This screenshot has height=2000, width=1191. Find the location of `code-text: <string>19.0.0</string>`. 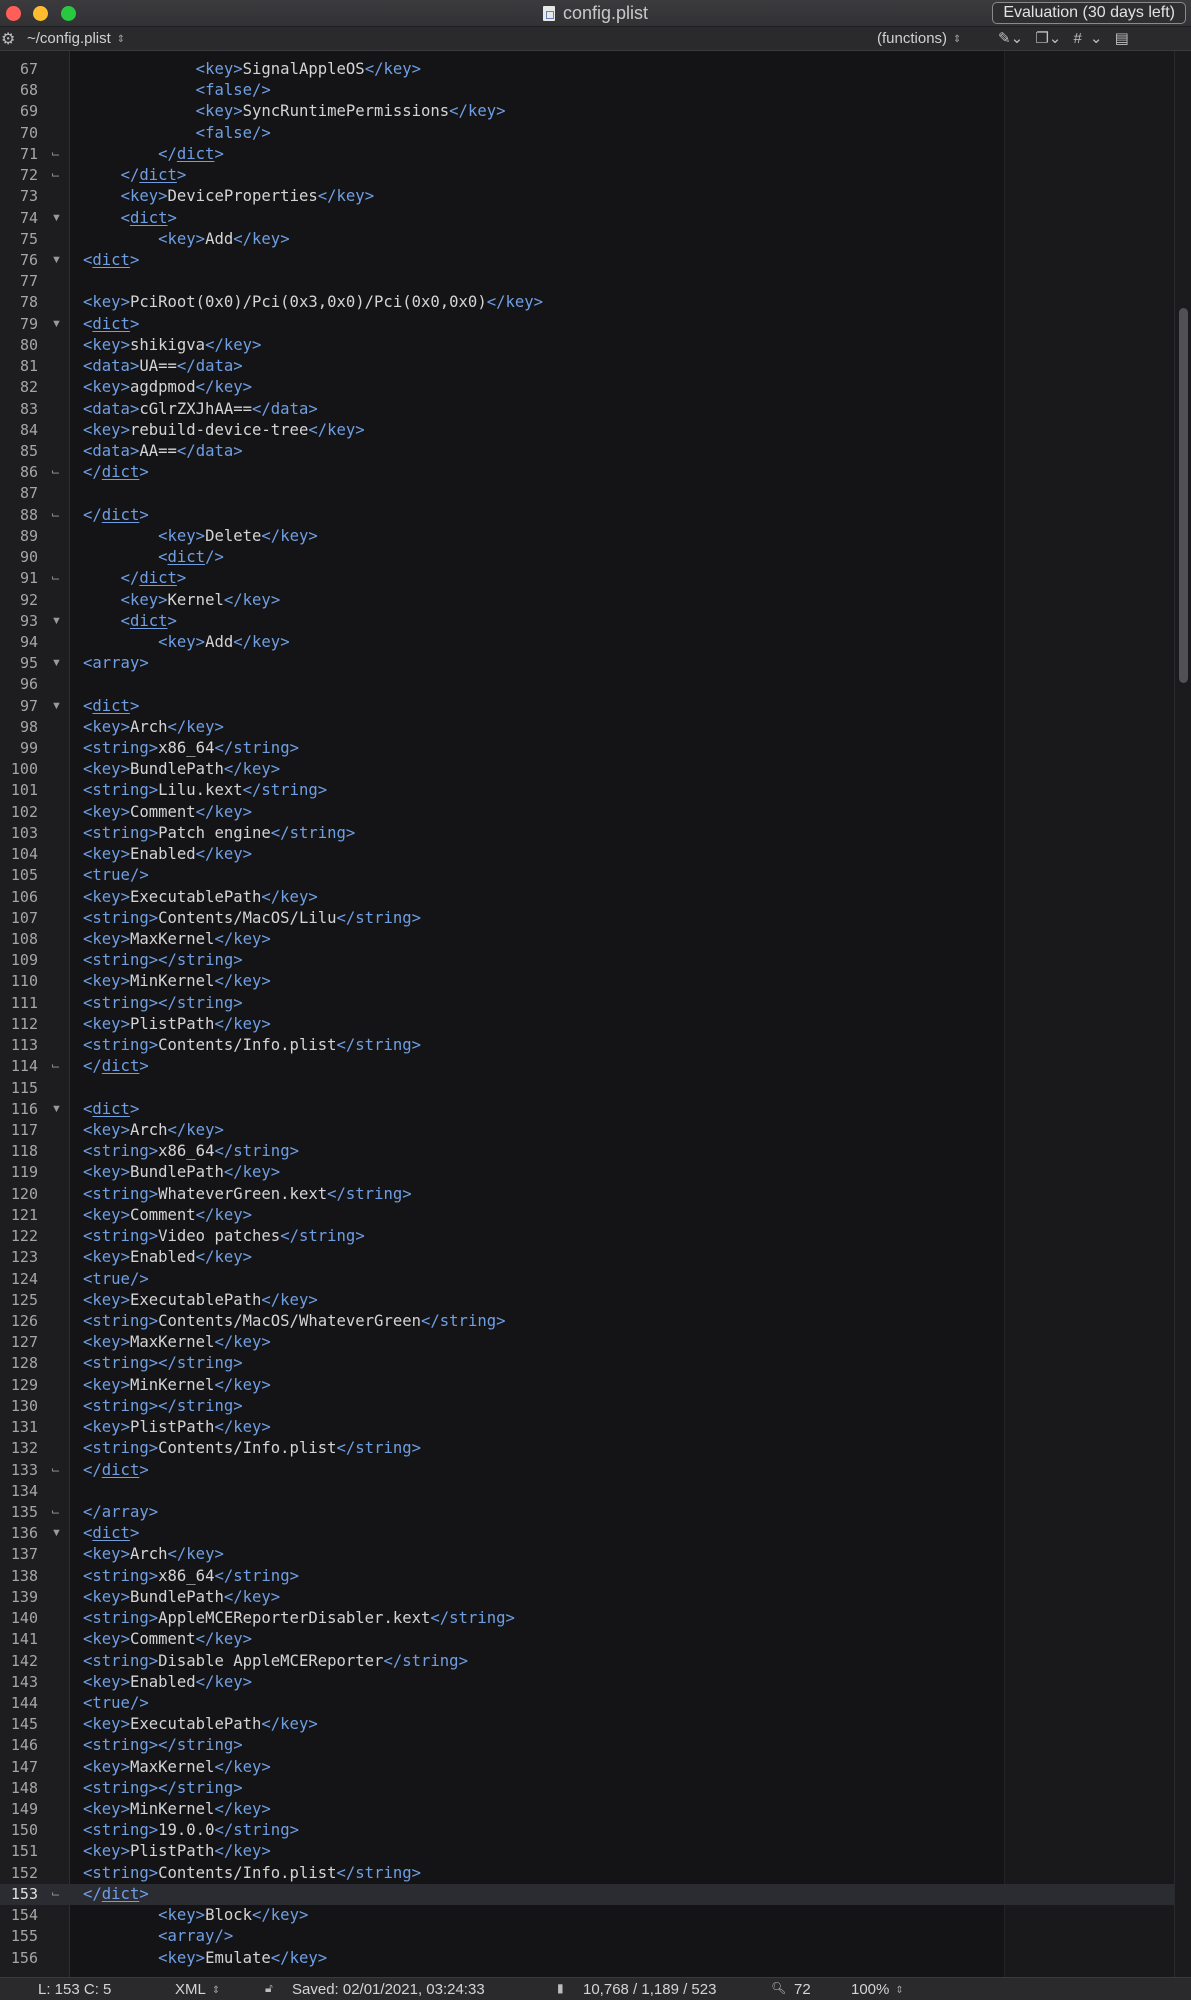

code-text: <string>19.0.0</string> is located at coordinates (191, 1830).